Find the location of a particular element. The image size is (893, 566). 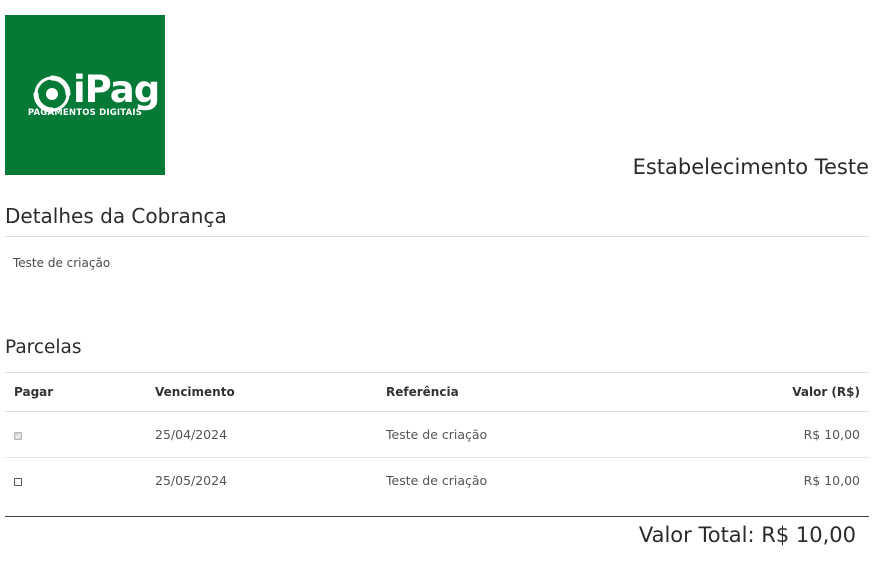

total-divider is located at coordinates (437, 516).